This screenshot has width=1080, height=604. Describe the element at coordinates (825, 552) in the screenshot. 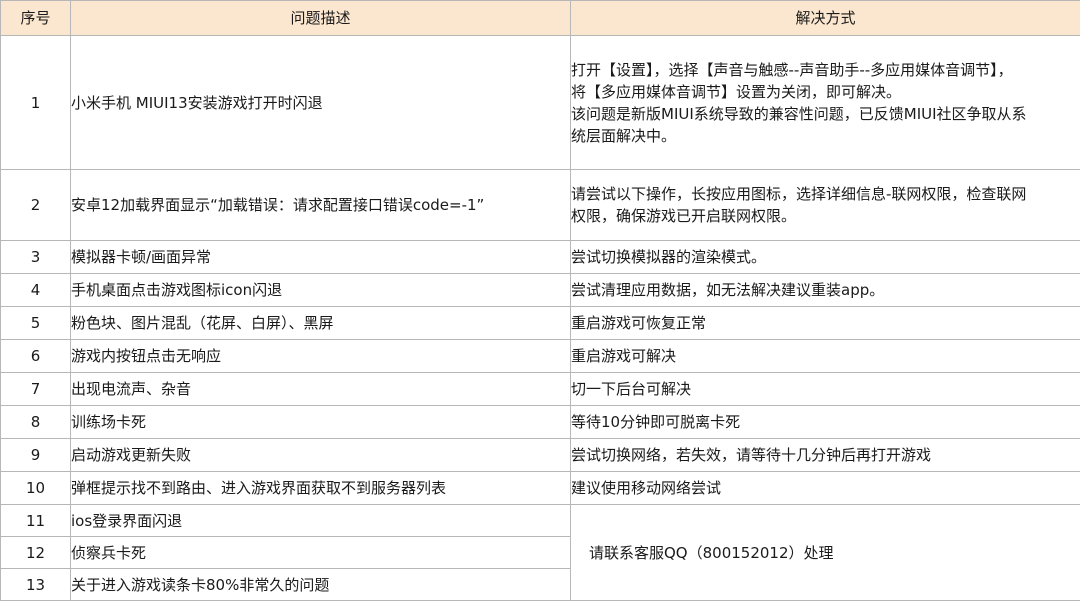

I see `merged-solution: 请联系客服QQ（800152012）处理` at that location.